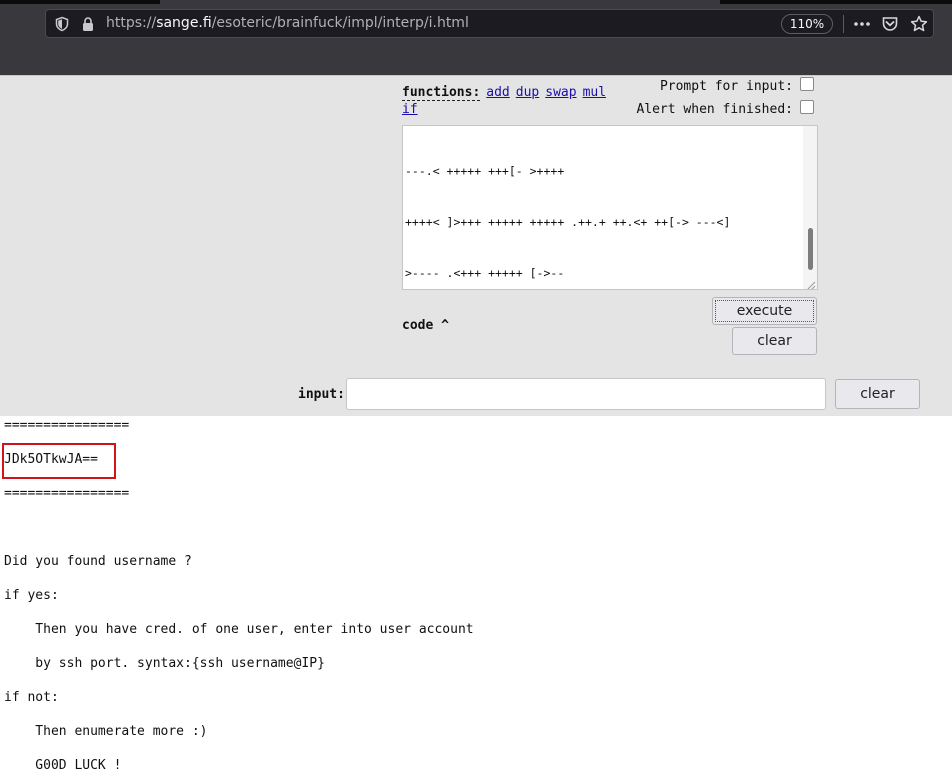  I want to click on execute-button: execute, so click(764, 311).